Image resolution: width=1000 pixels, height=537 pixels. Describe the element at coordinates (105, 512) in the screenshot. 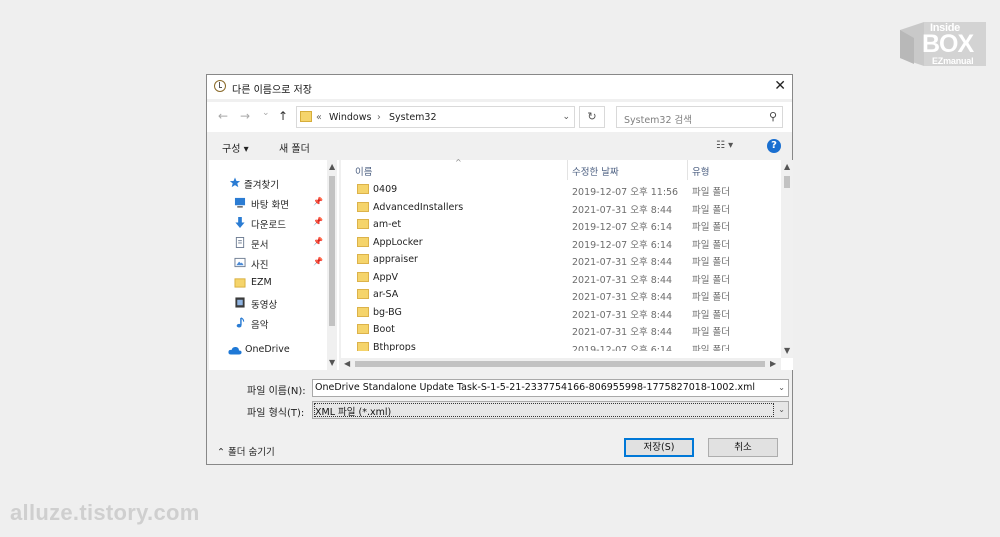

I see `watermark-site-text: alluze.tistory.com` at that location.